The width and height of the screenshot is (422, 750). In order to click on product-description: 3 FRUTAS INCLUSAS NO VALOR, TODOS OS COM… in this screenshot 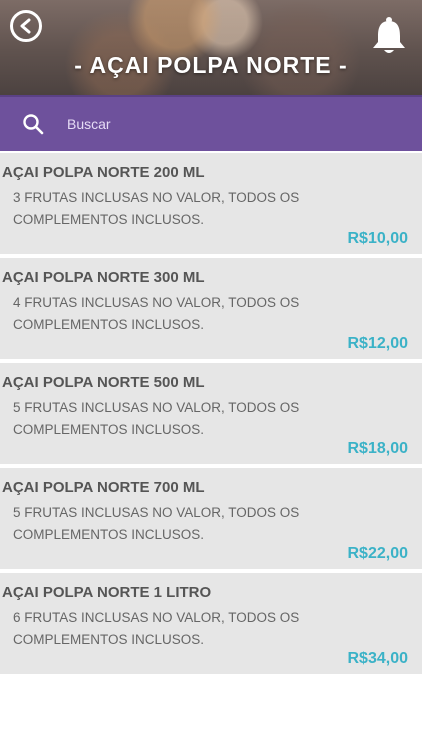, I will do `click(156, 208)`.